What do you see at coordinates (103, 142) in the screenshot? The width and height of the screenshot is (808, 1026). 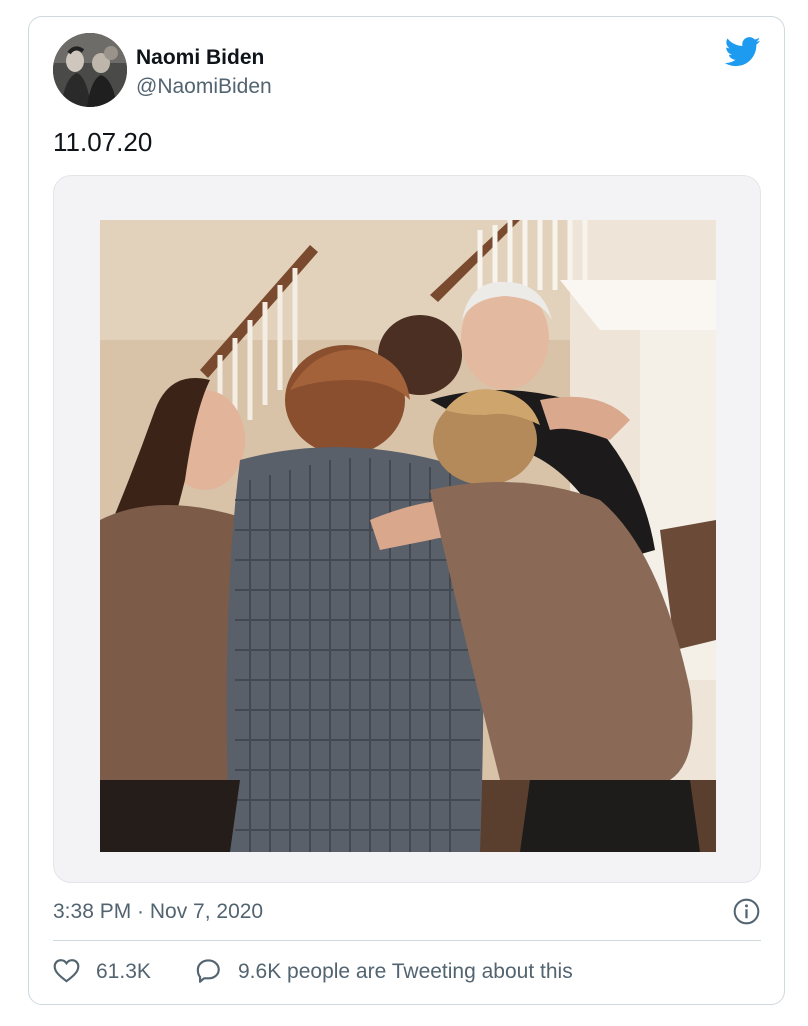 I see `tweet-text: 11.07.20` at bounding box center [103, 142].